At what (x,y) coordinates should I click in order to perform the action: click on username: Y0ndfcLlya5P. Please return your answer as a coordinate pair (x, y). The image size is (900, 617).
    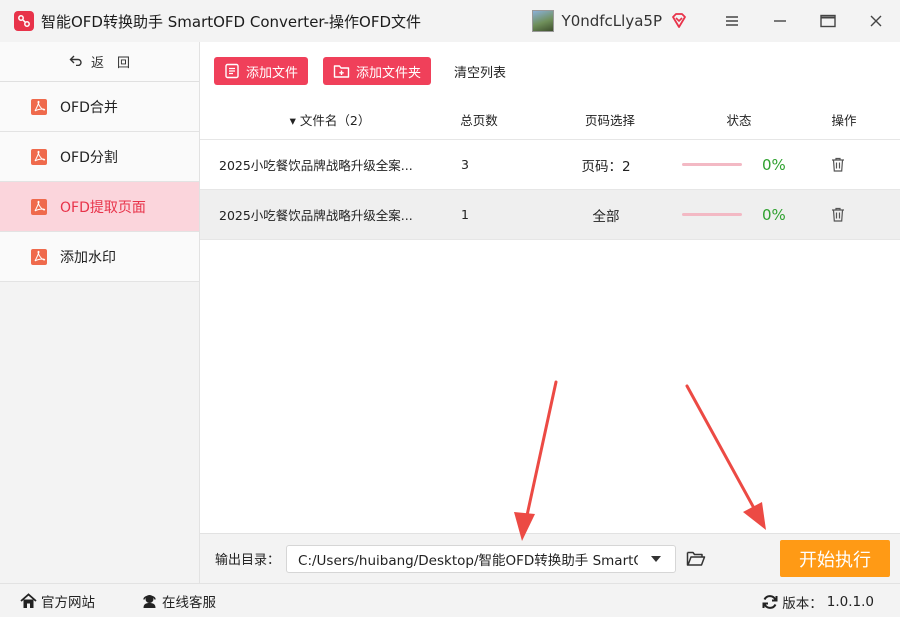
    Looking at the image, I should click on (612, 21).